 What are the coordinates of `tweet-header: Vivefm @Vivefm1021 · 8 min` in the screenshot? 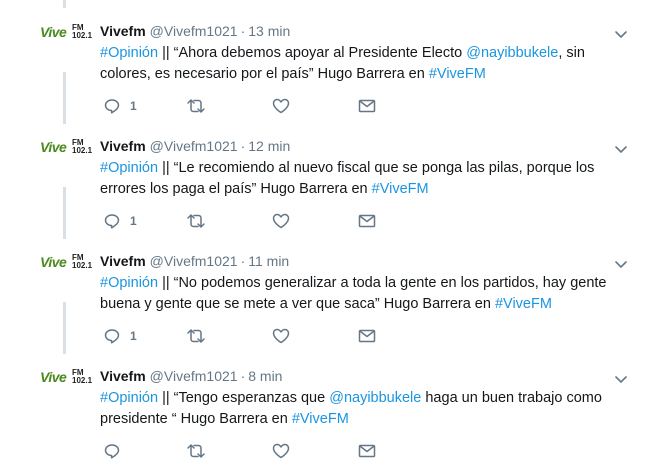 It's located at (191, 376).